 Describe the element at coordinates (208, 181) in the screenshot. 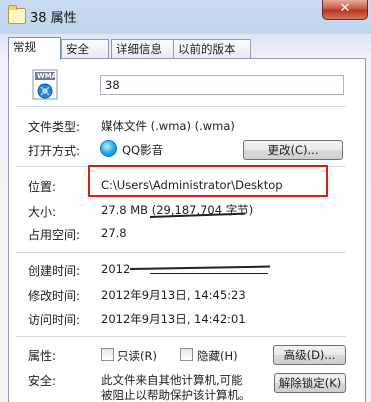

I see `location-highlight-box` at that location.